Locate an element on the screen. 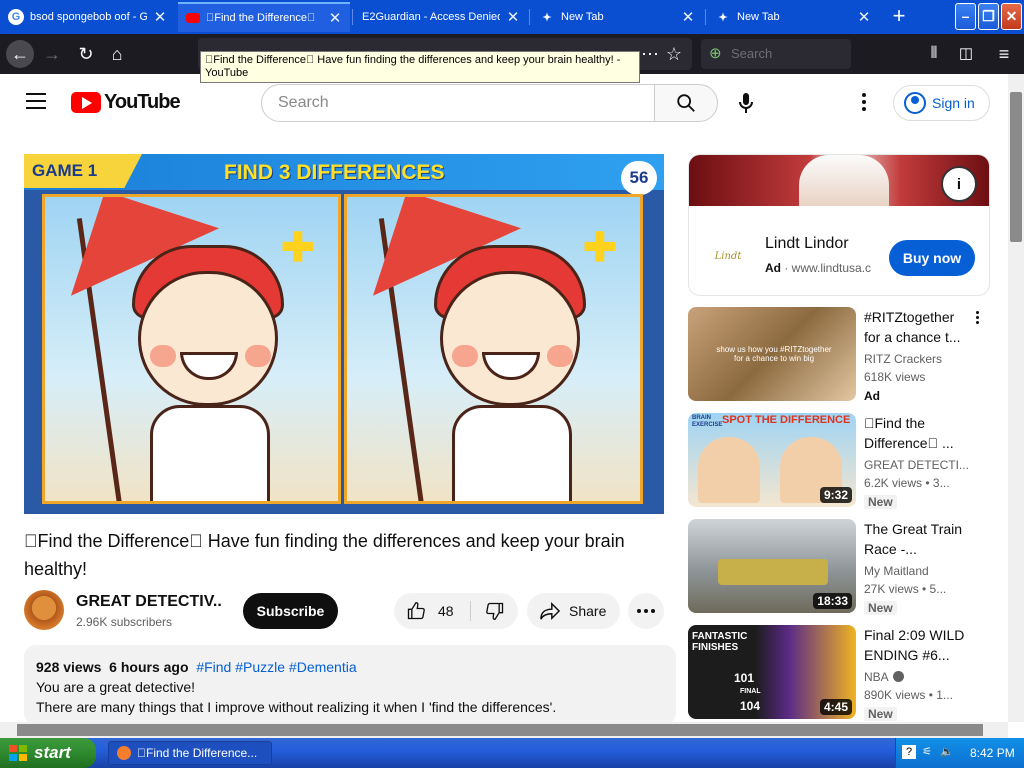  tab-separator is located at coordinates (352, 17).